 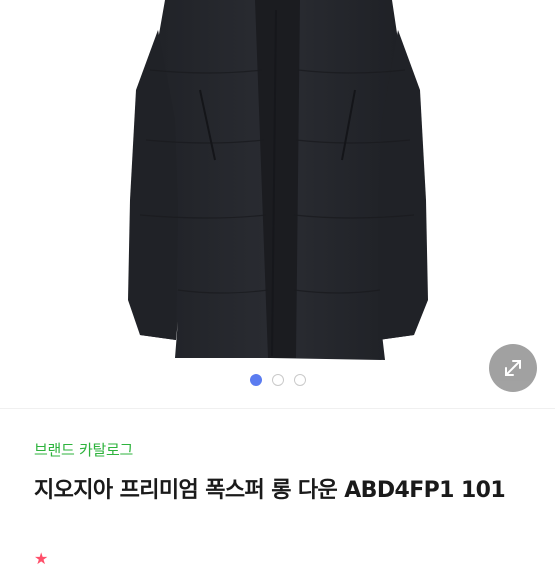 I want to click on product-title: 지오지아 프리미엄 폭스퍼 롱 다운 ABD4FP1 101, so click(x=270, y=490).